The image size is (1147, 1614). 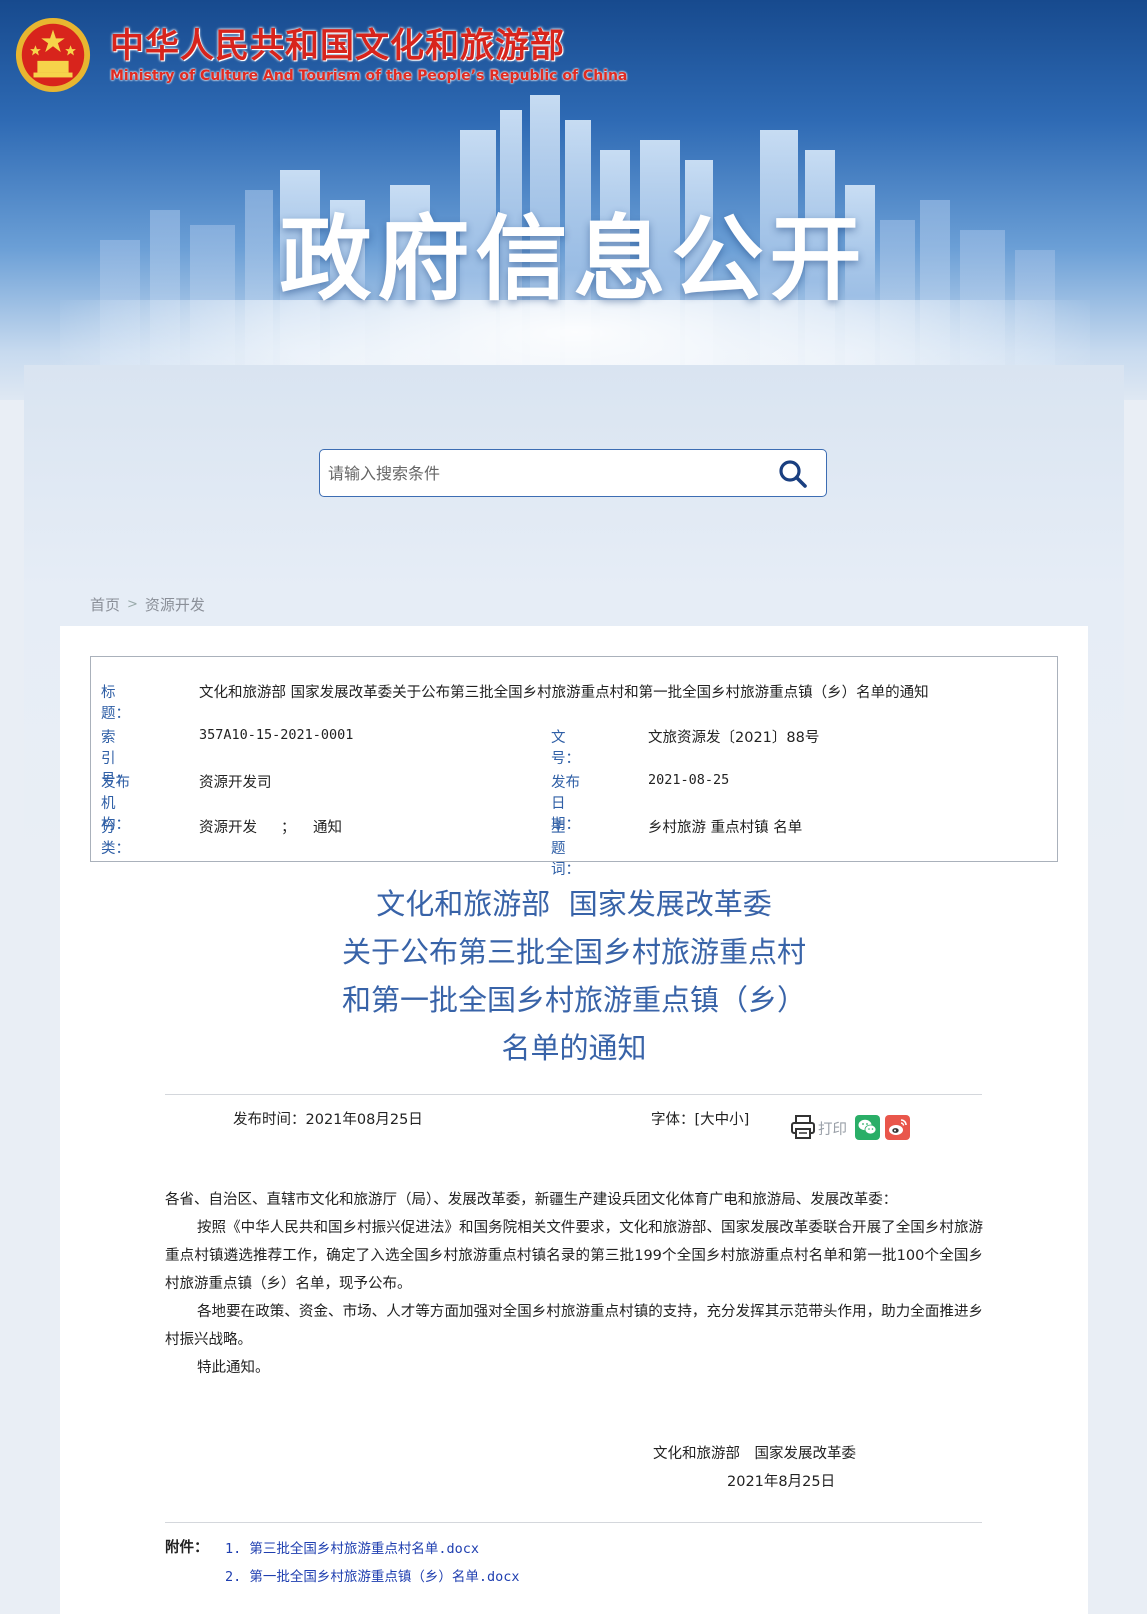 I want to click on sign-date: 2021年8月25日, so click(x=781, y=1482).